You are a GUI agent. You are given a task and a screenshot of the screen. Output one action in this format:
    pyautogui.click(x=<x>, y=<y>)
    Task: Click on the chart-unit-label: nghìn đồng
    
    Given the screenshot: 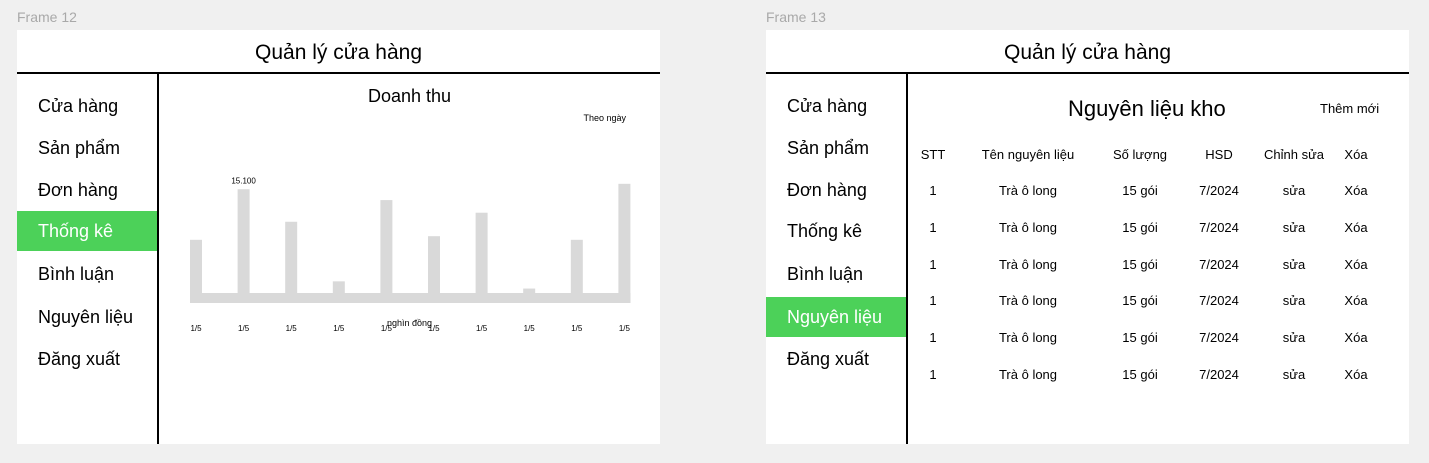 What is the action you would take?
    pyautogui.click(x=409, y=323)
    